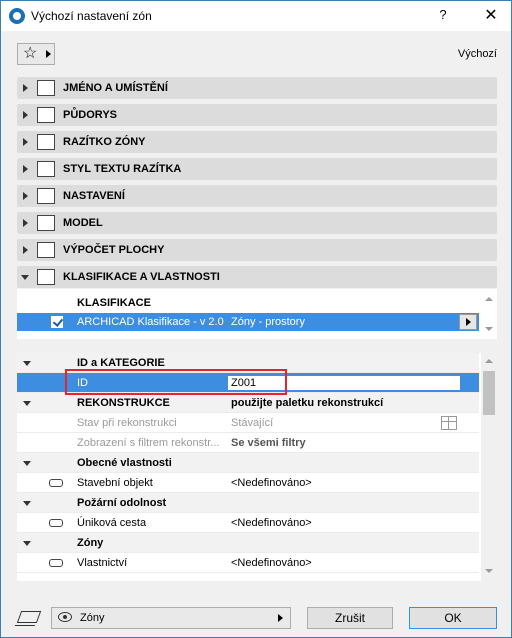 Image resolution: width=512 pixels, height=638 pixels. I want to click on panel-label: JMÉNO A UMÍSTĚNÍ, so click(115, 88).